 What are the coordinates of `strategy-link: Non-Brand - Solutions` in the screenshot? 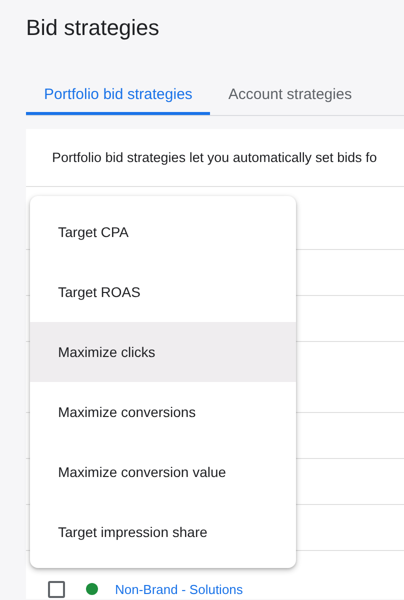 It's located at (179, 589).